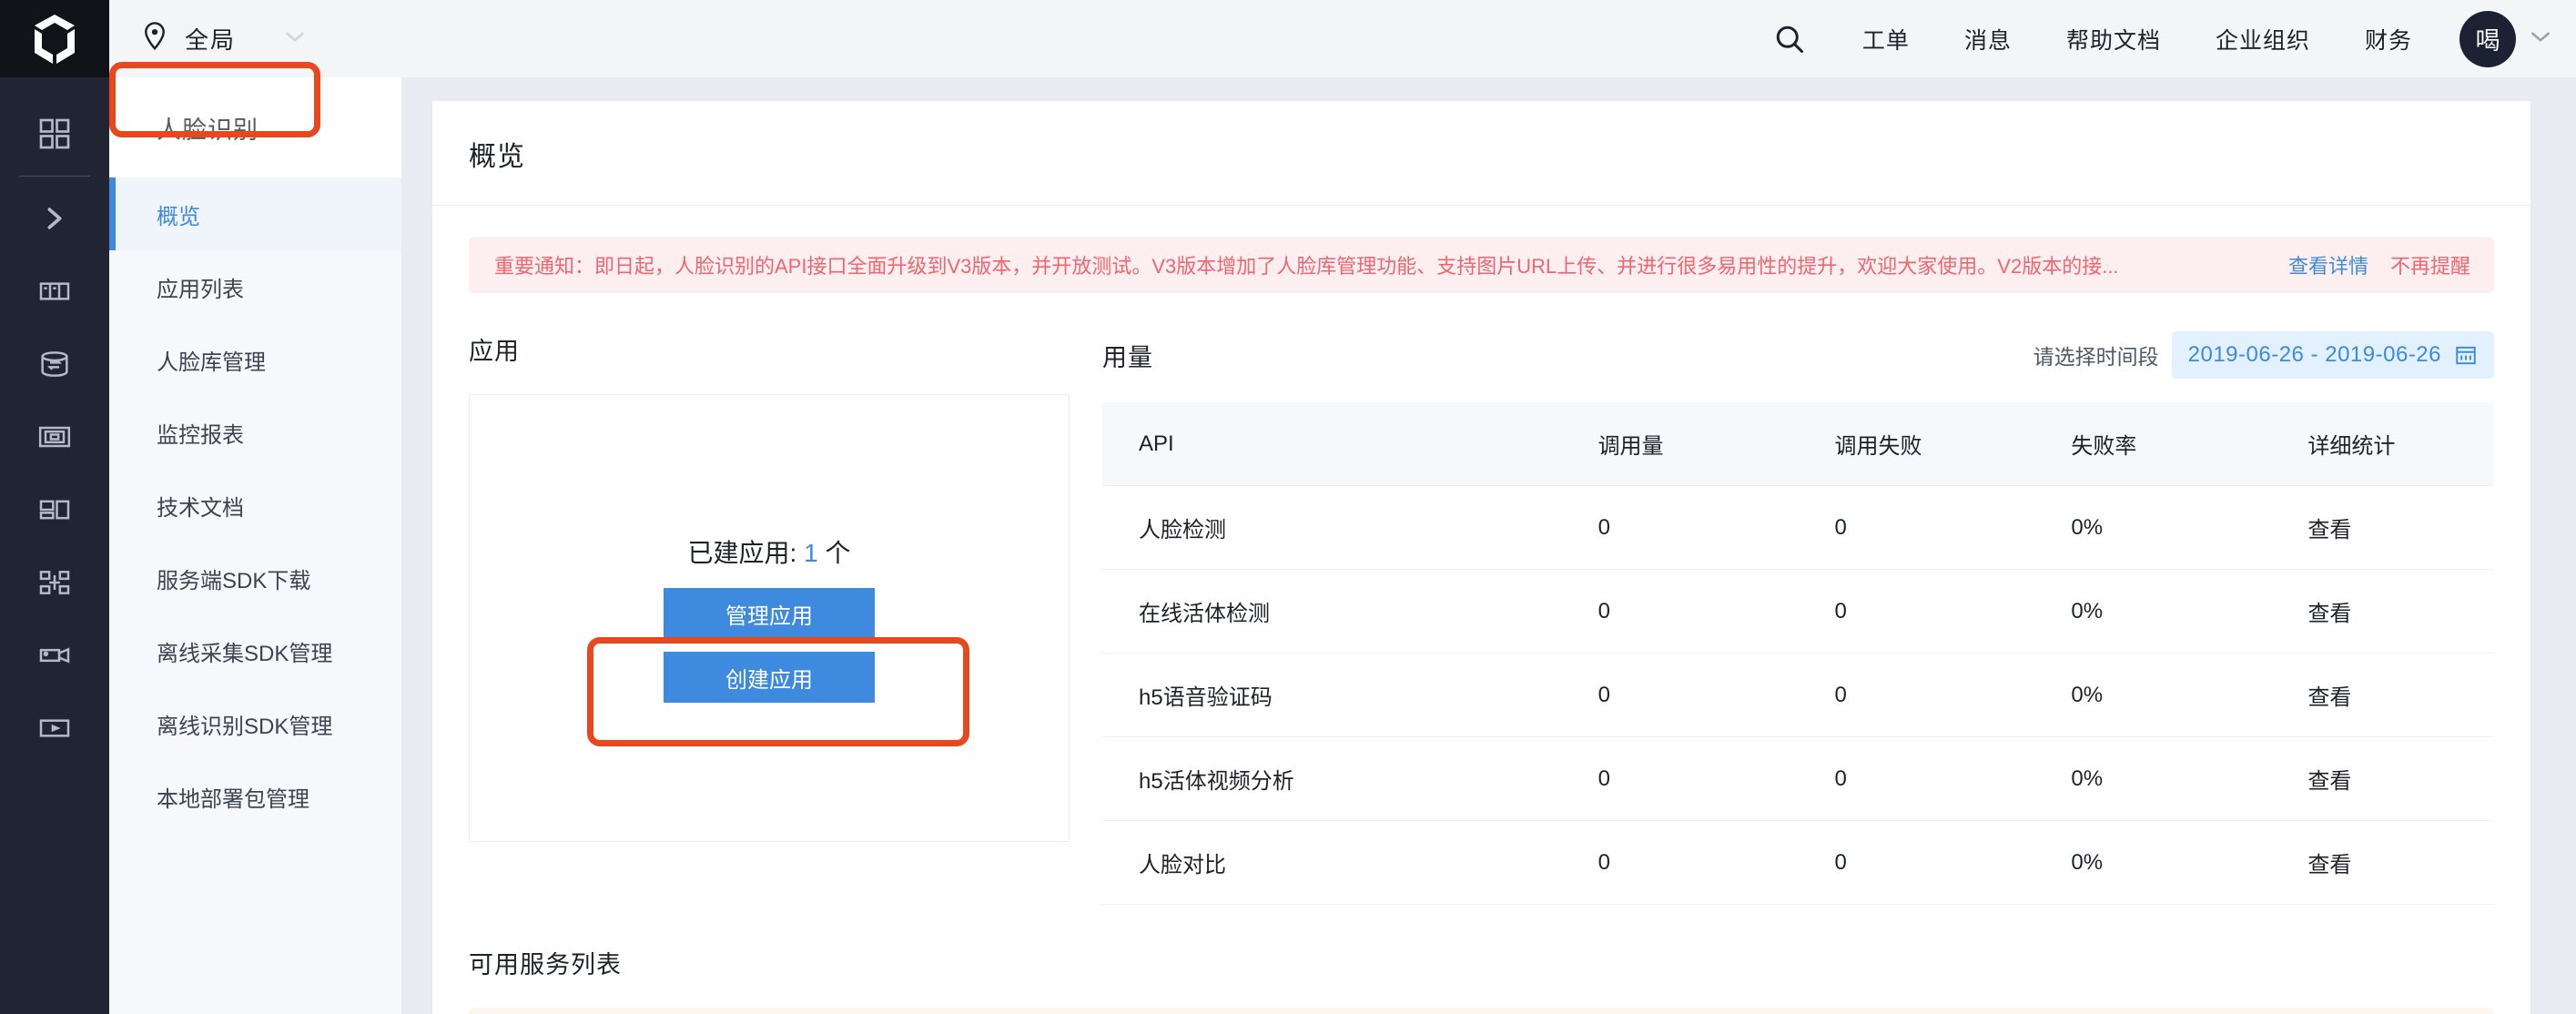 This screenshot has height=1014, width=2576. Describe the element at coordinates (834, 553) in the screenshot. I see `app-count-suffix: 个` at that location.